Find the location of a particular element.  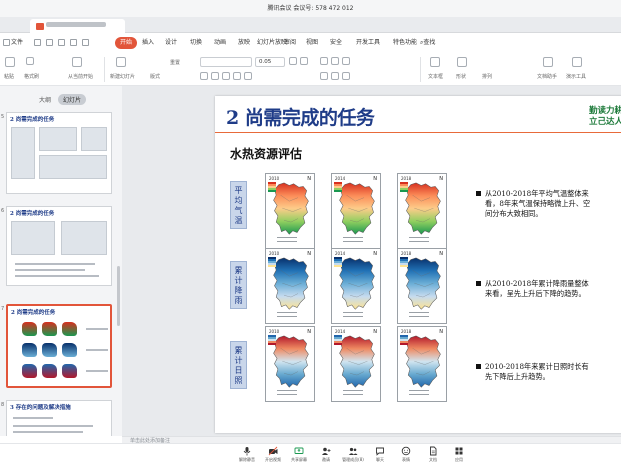

menu-tab-0: 开始 is located at coordinates (126, 43).